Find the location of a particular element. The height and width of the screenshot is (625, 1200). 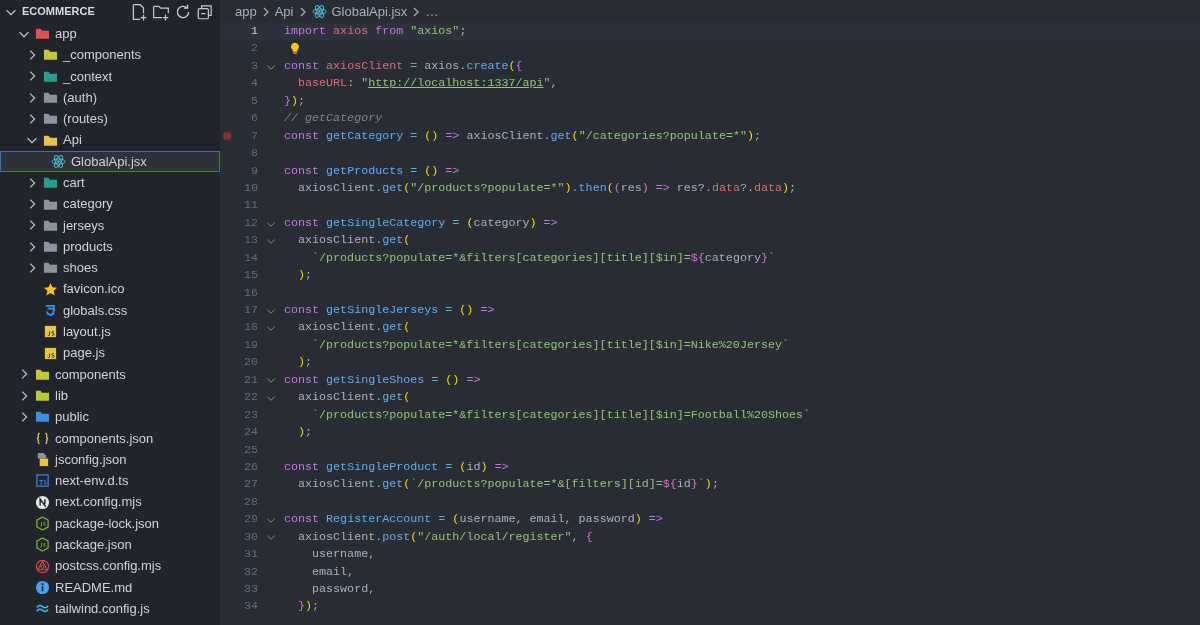

breadcrumb-item: app is located at coordinates (246, 11).